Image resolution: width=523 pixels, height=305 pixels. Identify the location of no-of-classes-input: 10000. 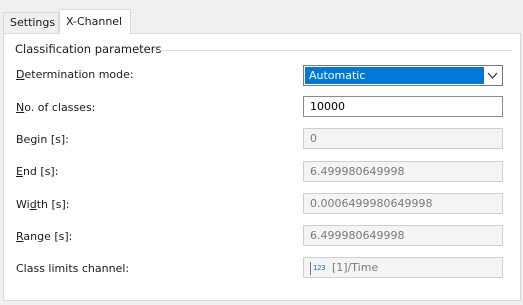
(403, 106).